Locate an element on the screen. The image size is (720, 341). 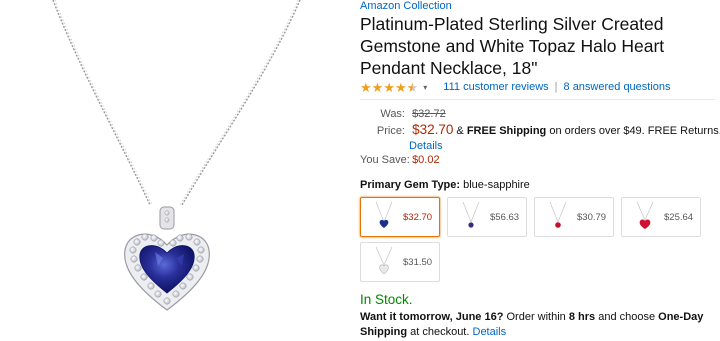
you-save-amount: $0.02 is located at coordinates (426, 160).